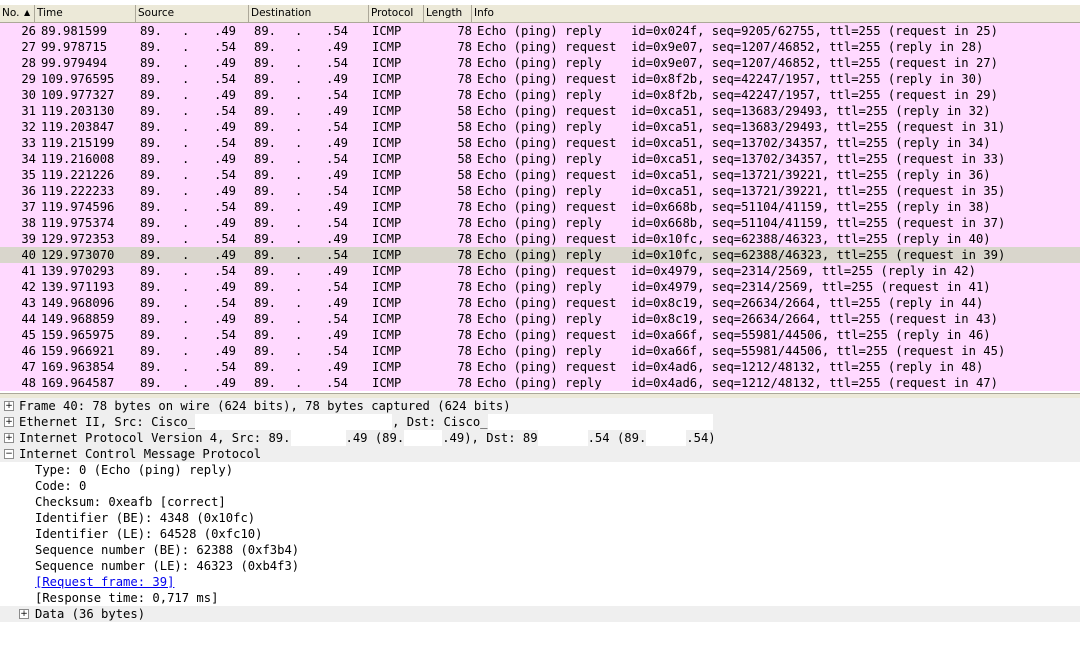  What do you see at coordinates (156, 13) in the screenshot?
I see `column-source-label: Source` at bounding box center [156, 13].